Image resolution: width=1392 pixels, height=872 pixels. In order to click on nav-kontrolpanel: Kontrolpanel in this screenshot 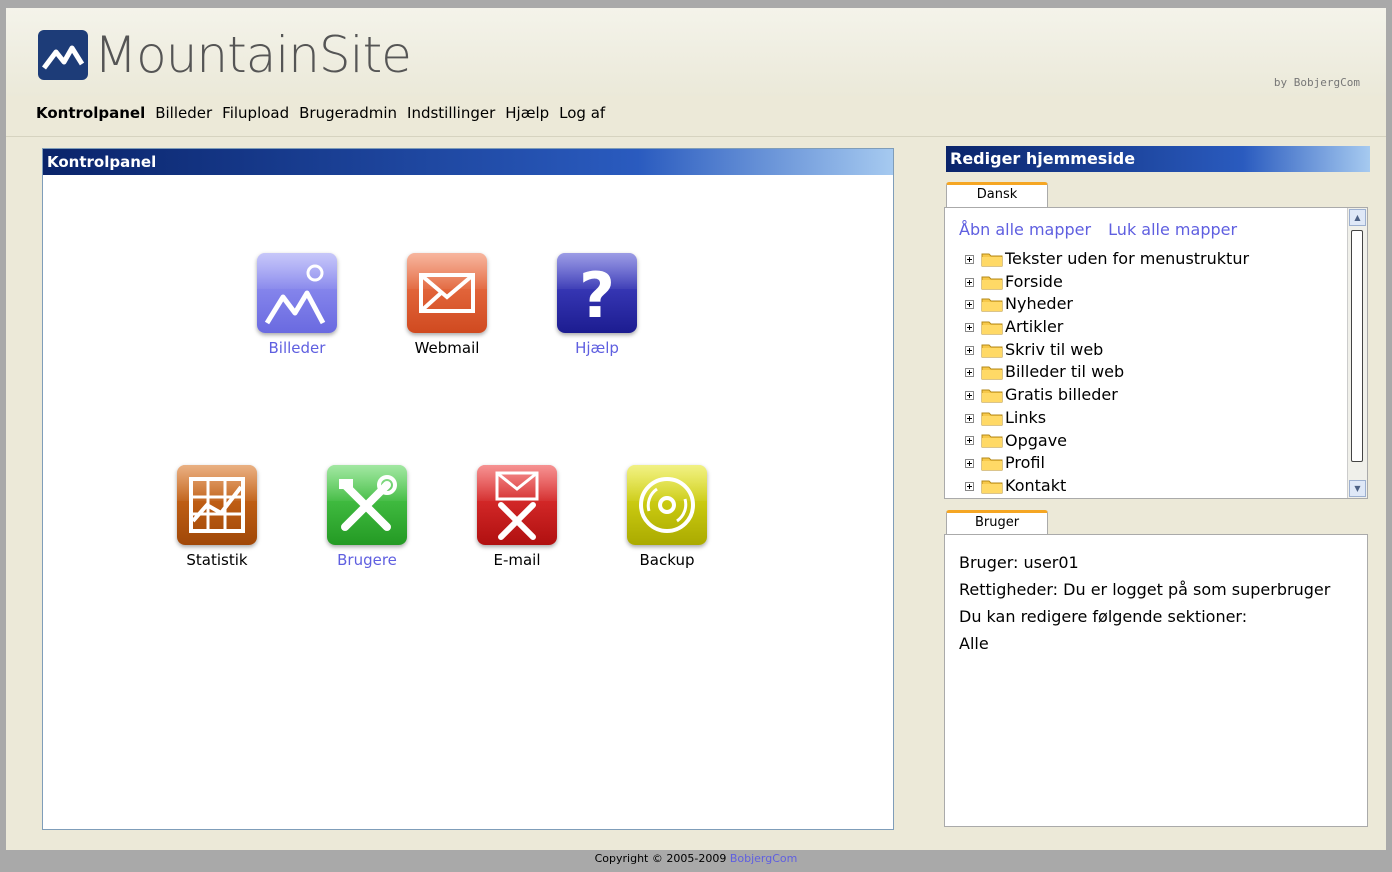, I will do `click(90, 113)`.